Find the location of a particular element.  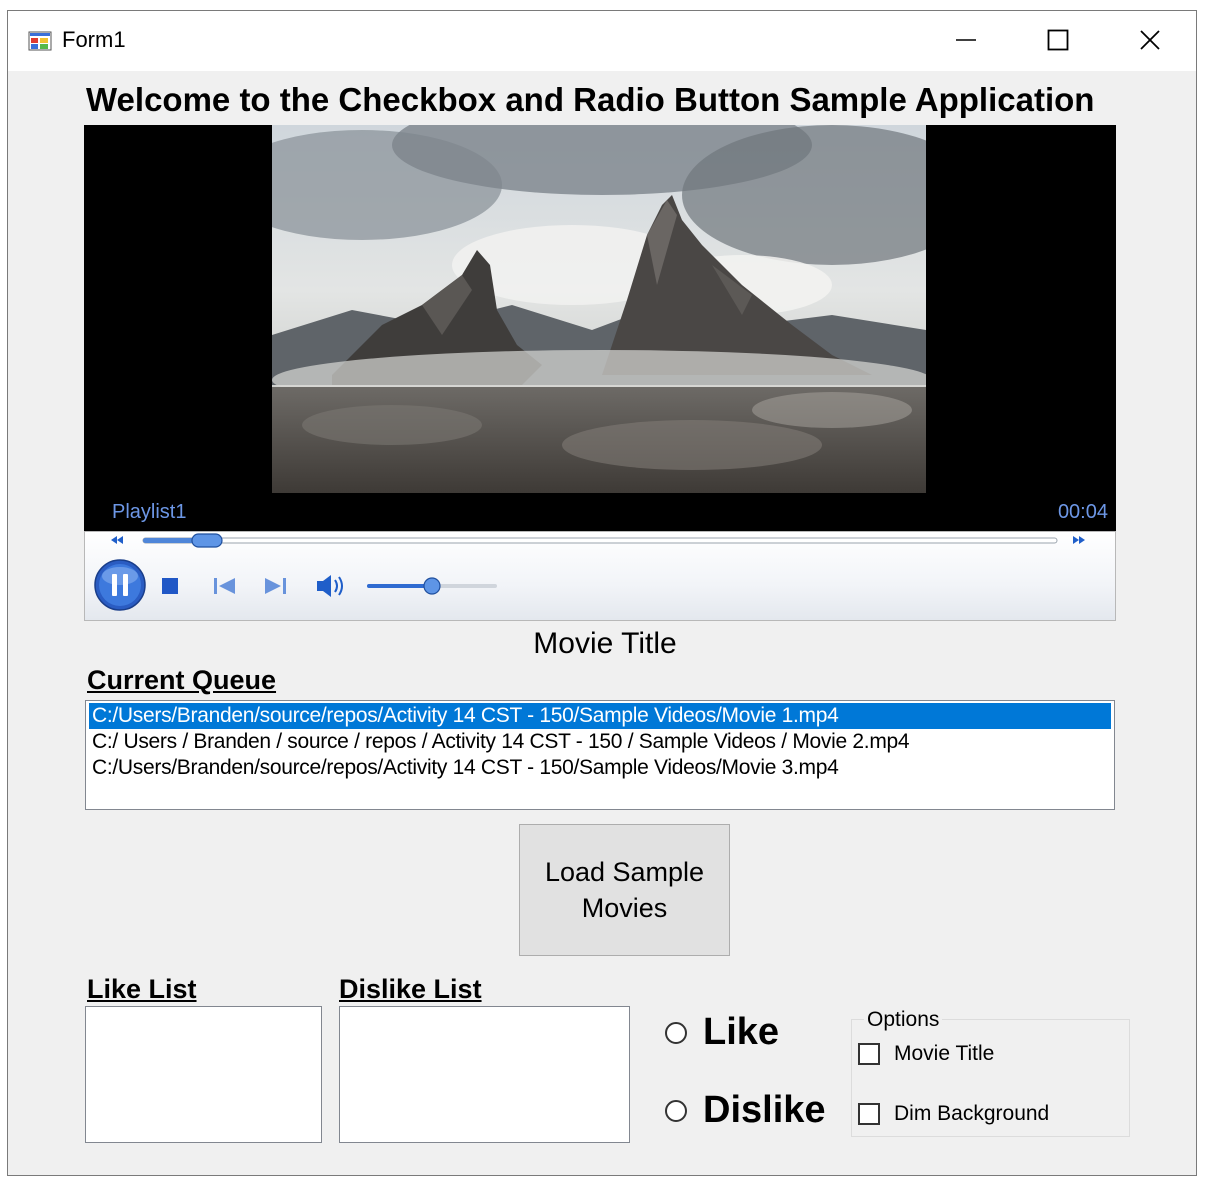

dislike-radio-label: Dislike is located at coordinates (764, 1110).